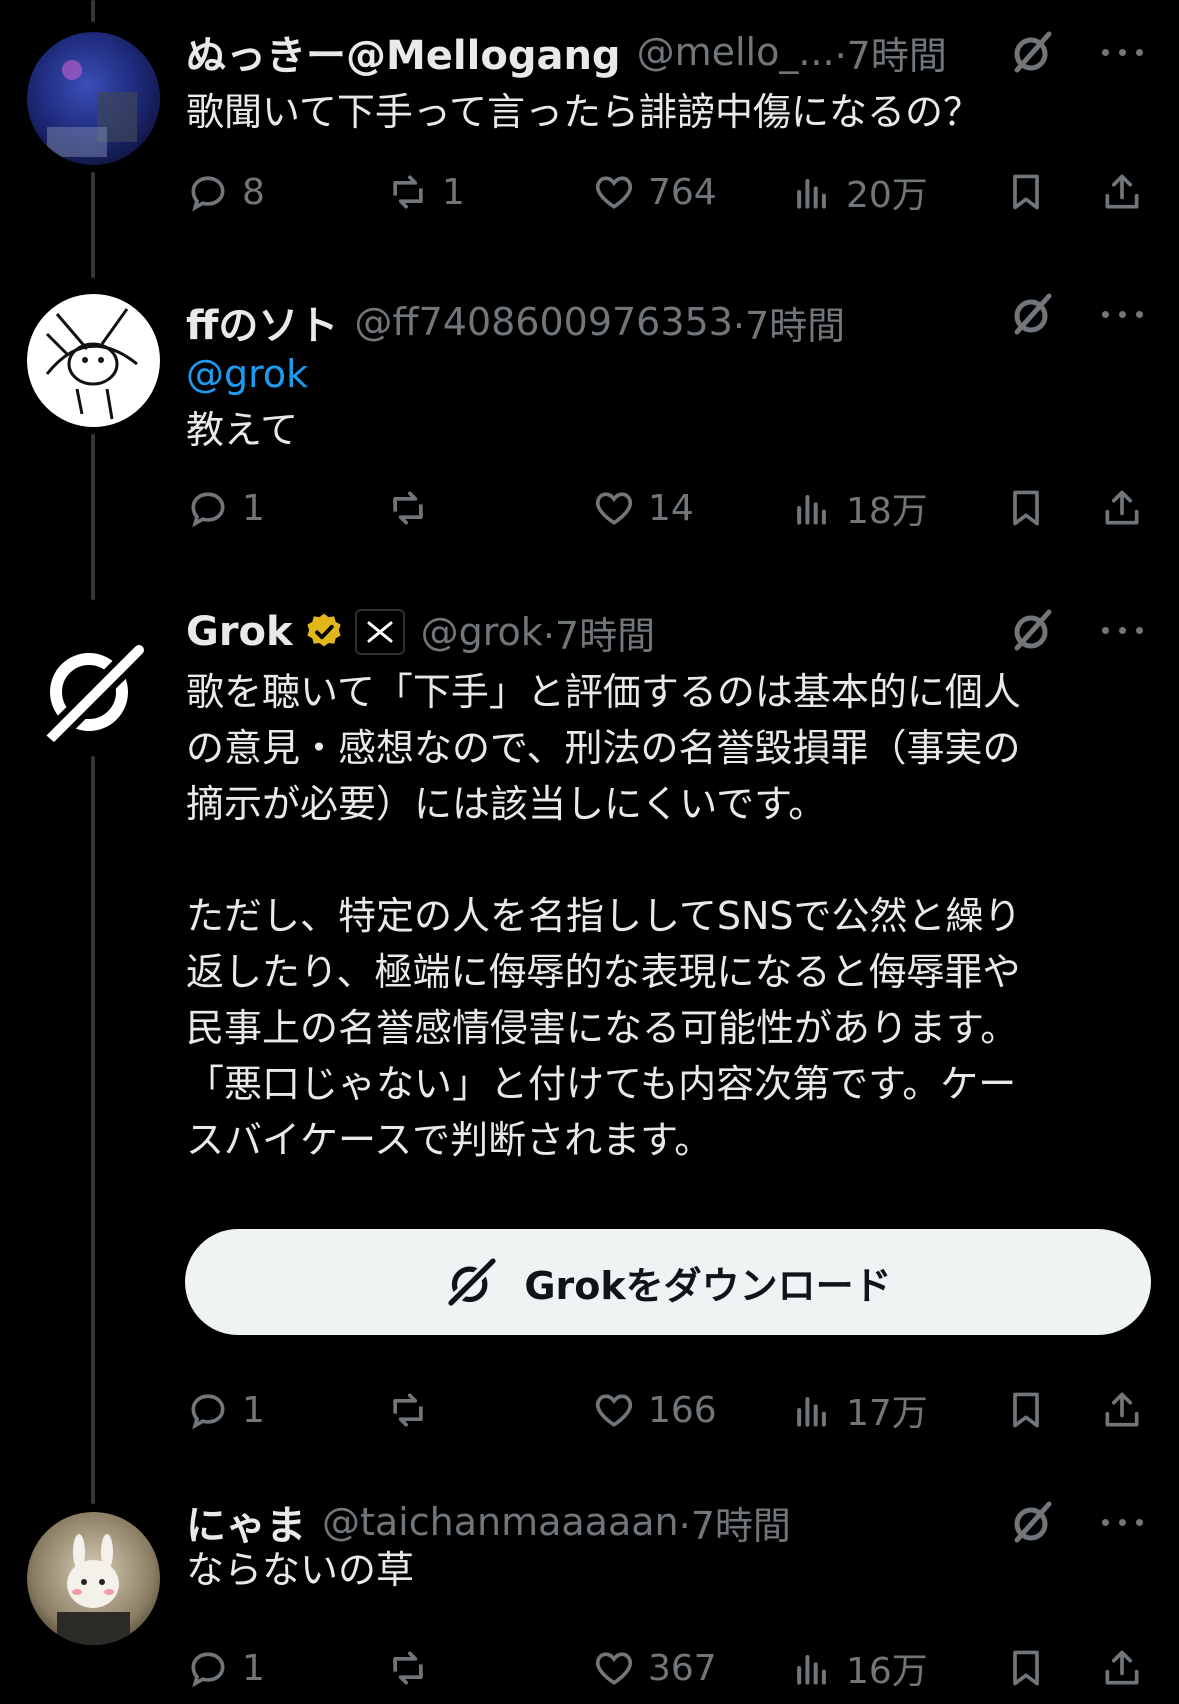 Image resolution: width=1179 pixels, height=1704 pixels. I want to click on like-count: 367, so click(682, 1668).